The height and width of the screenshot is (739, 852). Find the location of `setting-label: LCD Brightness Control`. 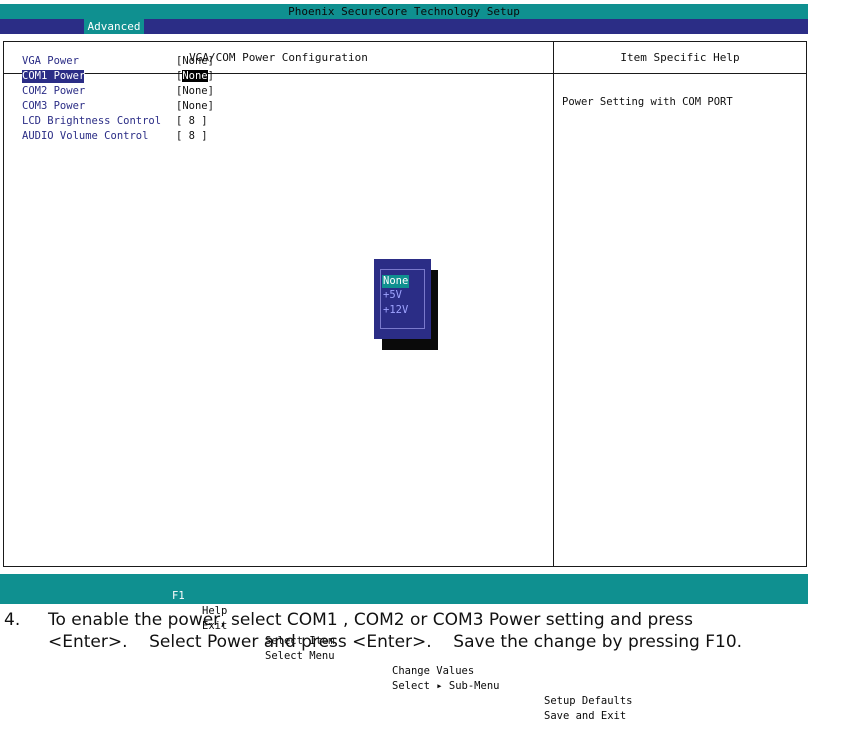

setting-label: LCD Brightness Control is located at coordinates (92, 121).